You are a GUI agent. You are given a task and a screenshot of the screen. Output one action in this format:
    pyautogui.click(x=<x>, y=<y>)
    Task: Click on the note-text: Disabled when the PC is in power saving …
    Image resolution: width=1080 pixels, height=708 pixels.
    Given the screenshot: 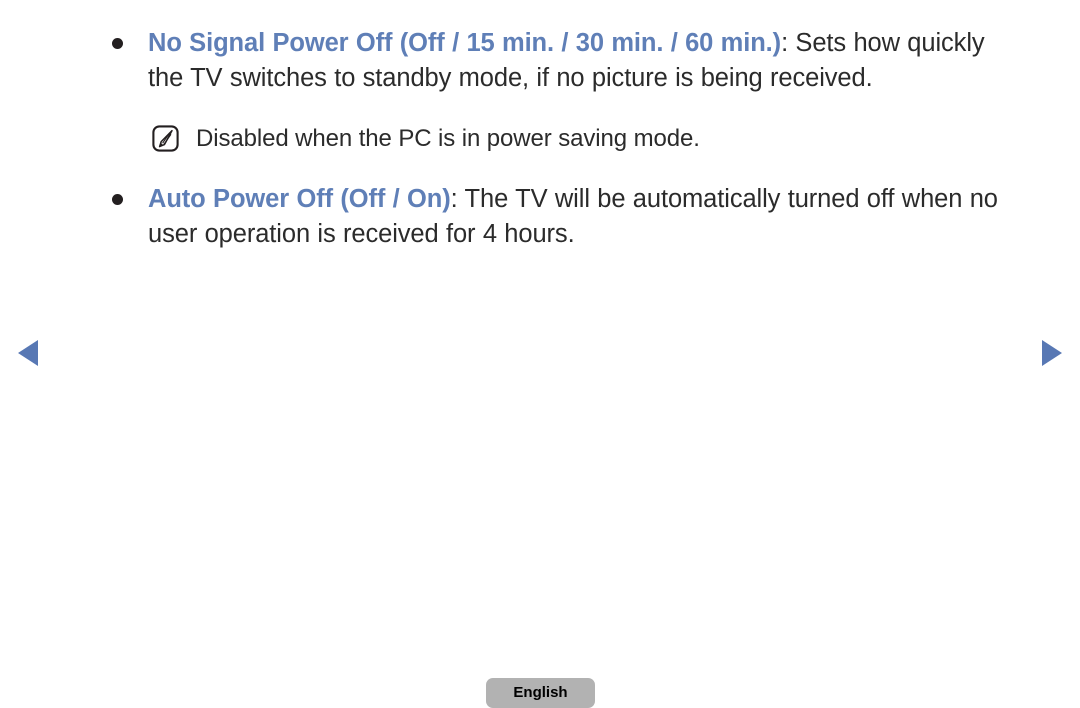 What is the action you would take?
    pyautogui.click(x=448, y=138)
    